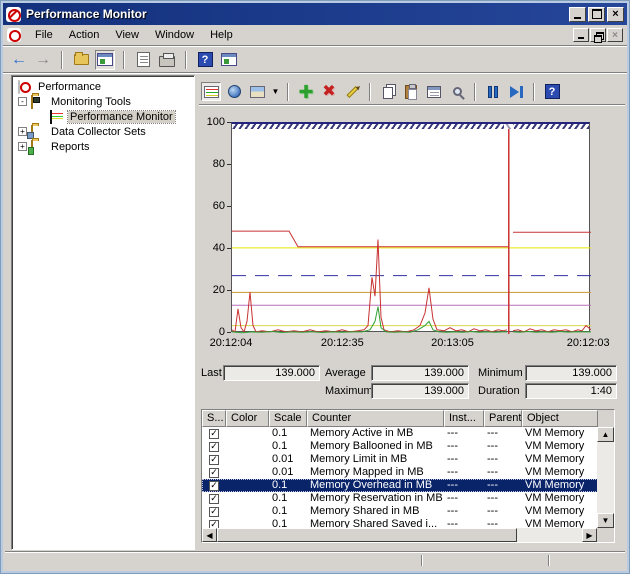 This screenshot has width=630, height=574. Describe the element at coordinates (452, 343) in the screenshot. I see `x-tick-label: 20:13:05` at that location.